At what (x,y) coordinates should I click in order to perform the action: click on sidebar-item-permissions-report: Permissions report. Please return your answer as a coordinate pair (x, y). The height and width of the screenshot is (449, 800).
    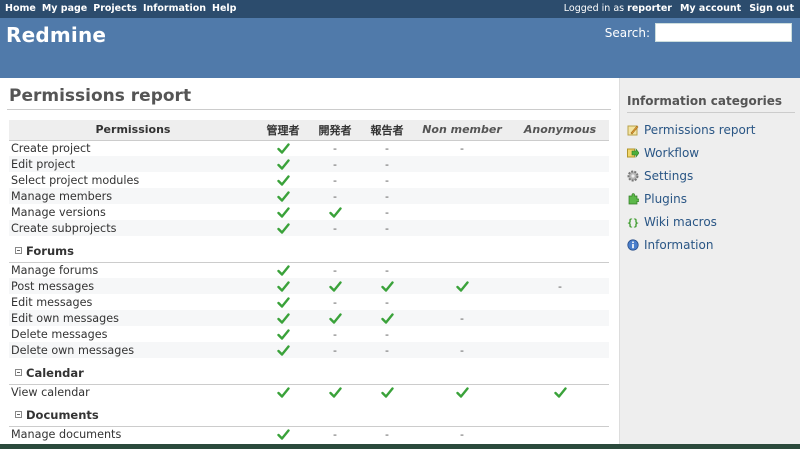
    Looking at the image, I should click on (710, 129).